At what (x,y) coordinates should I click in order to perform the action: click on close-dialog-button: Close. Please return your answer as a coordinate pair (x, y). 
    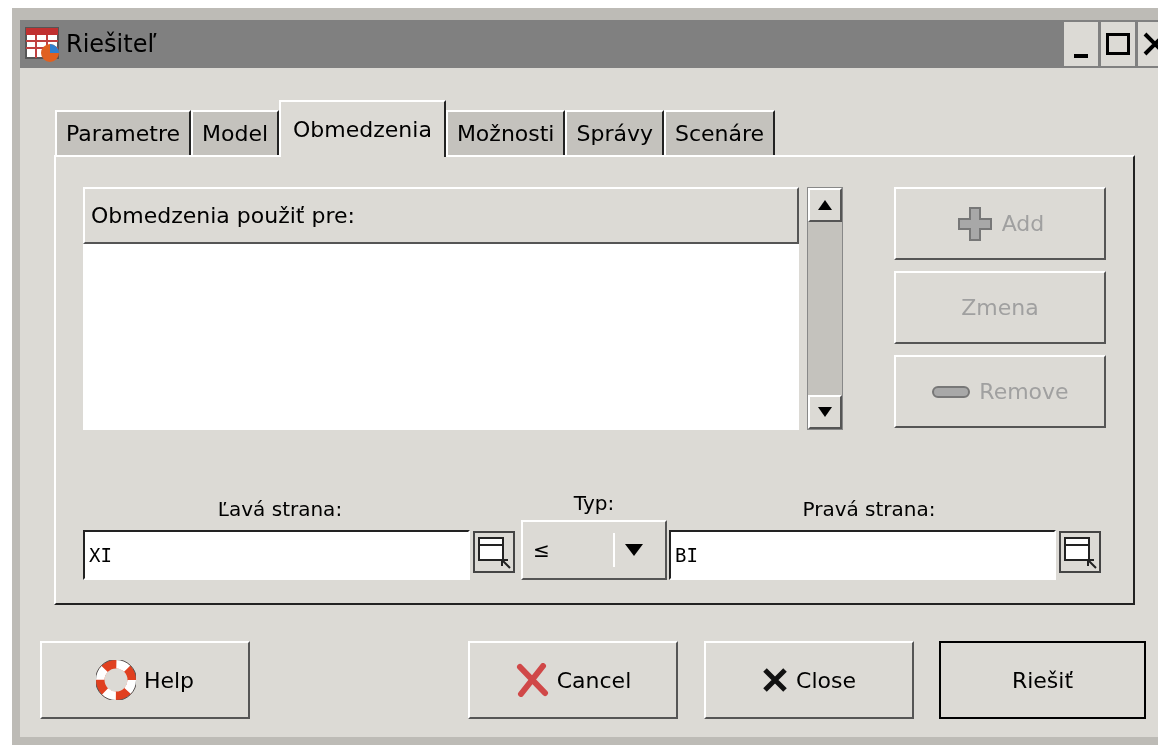
    Looking at the image, I should click on (809, 680).